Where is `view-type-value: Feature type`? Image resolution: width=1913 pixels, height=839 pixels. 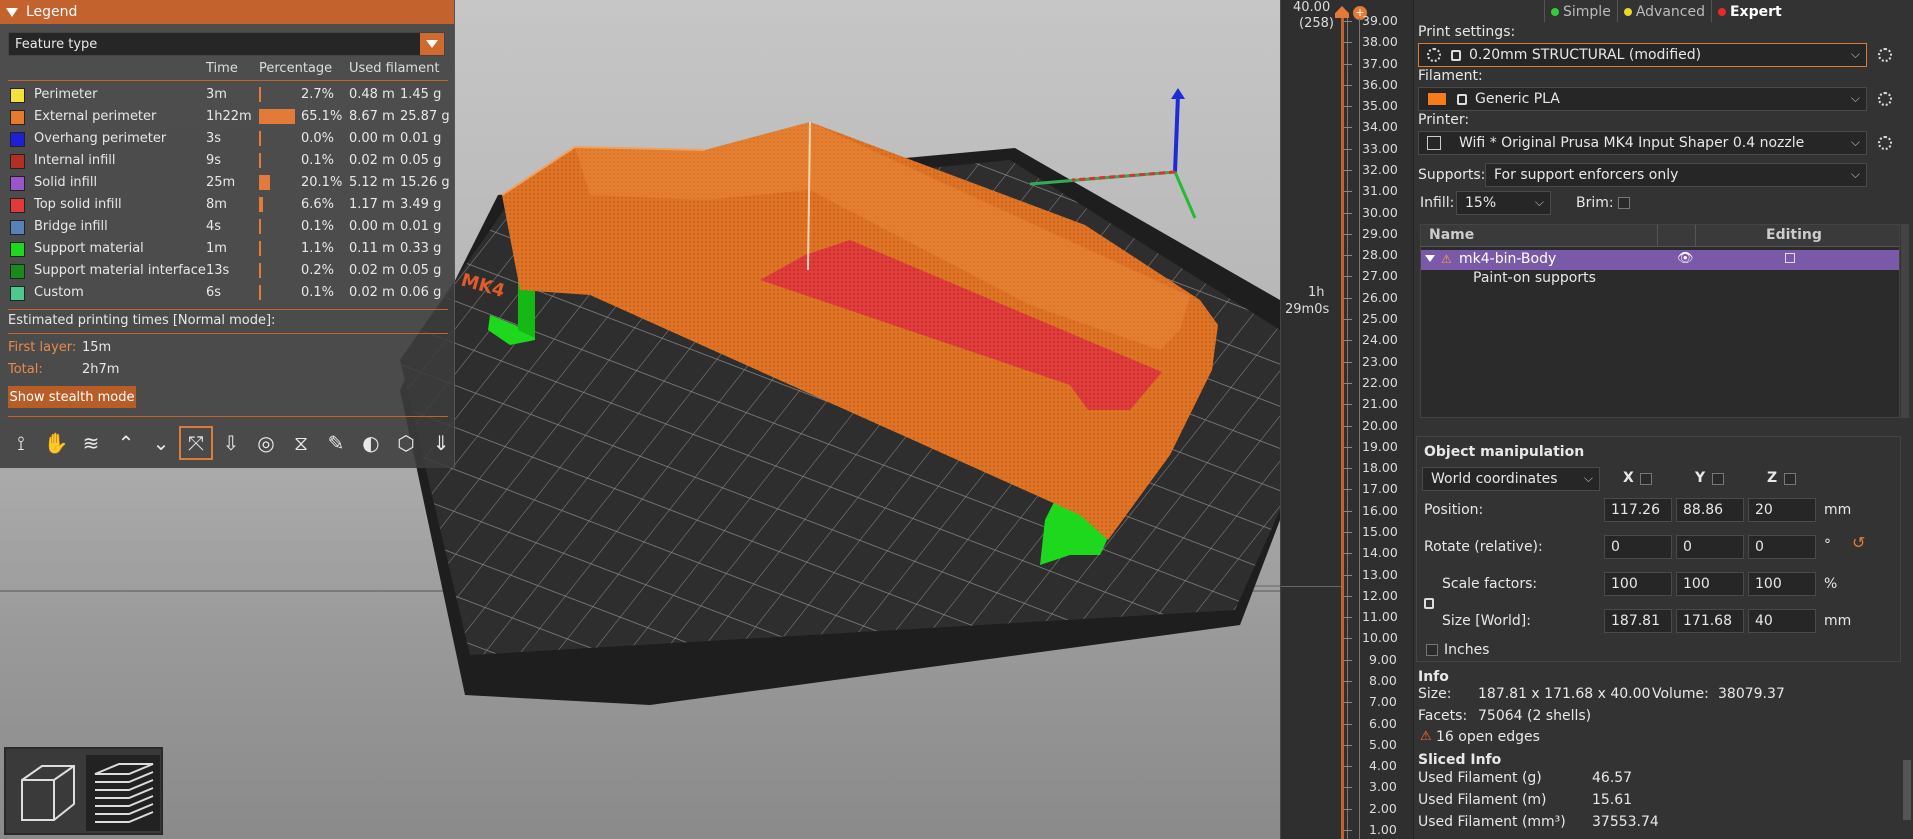 view-type-value: Feature type is located at coordinates (56, 44).